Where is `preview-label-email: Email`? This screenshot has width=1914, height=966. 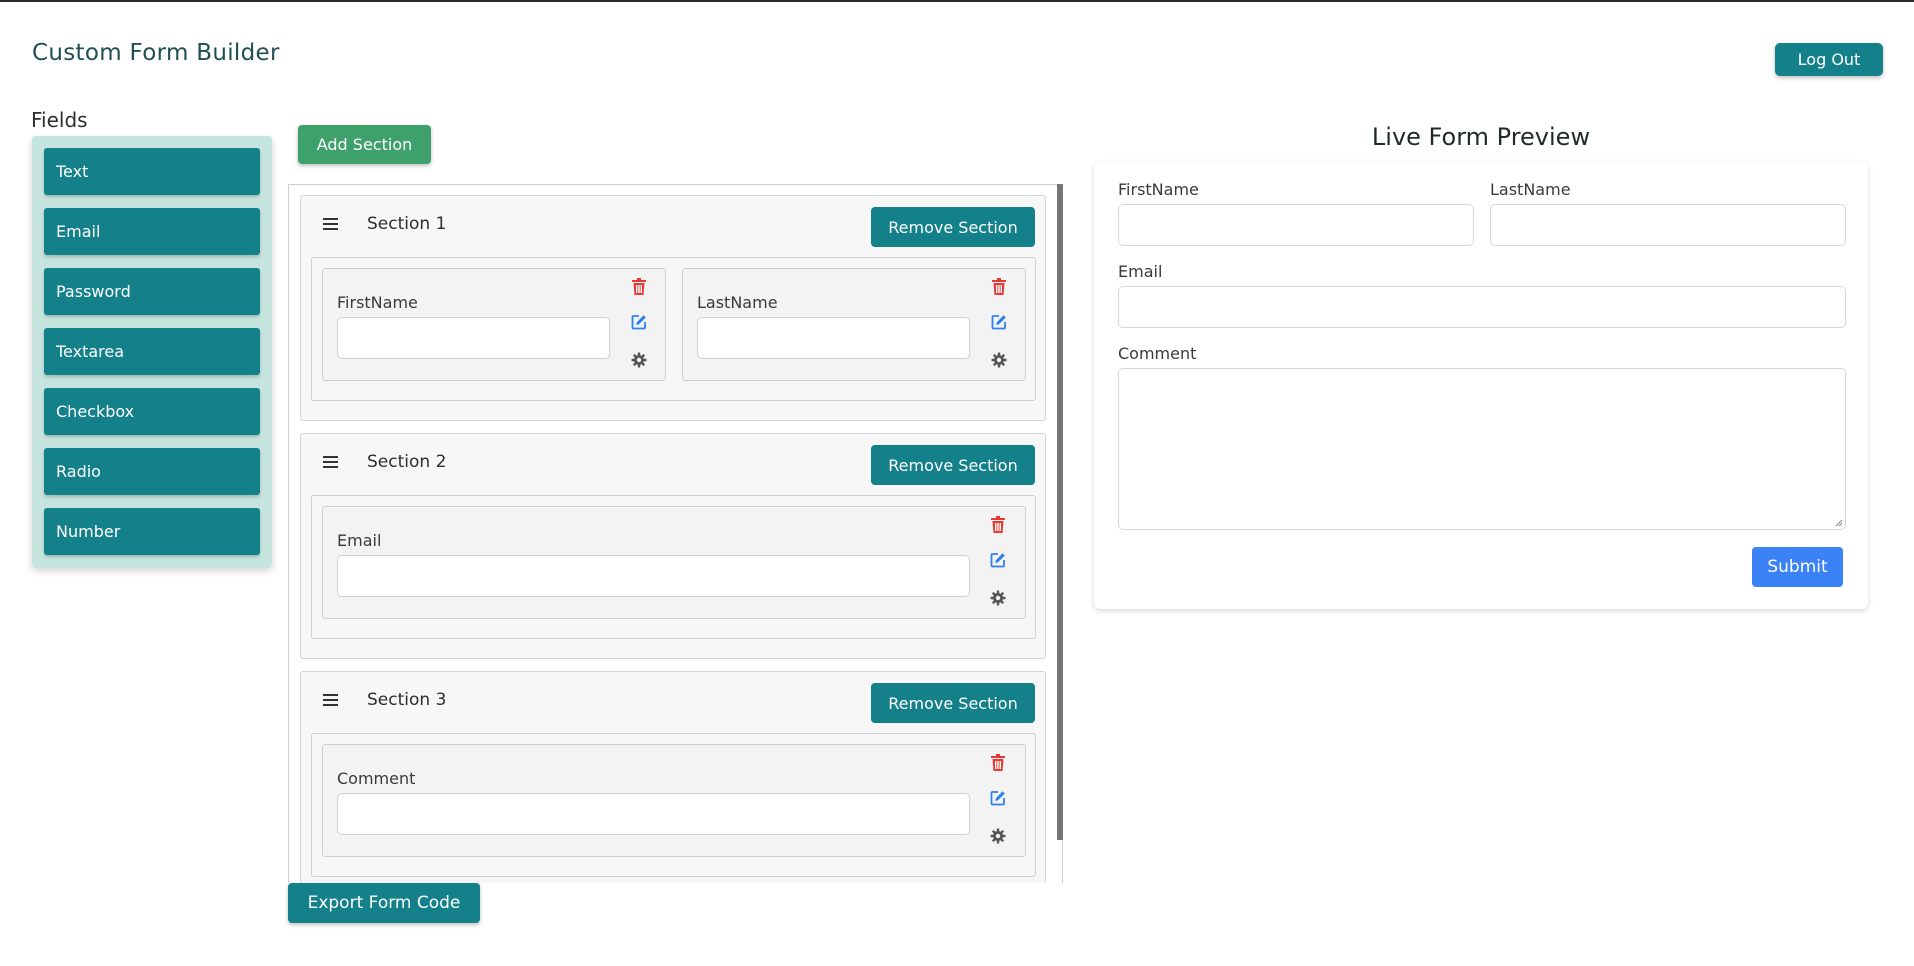 preview-label-email: Email is located at coordinates (1140, 271).